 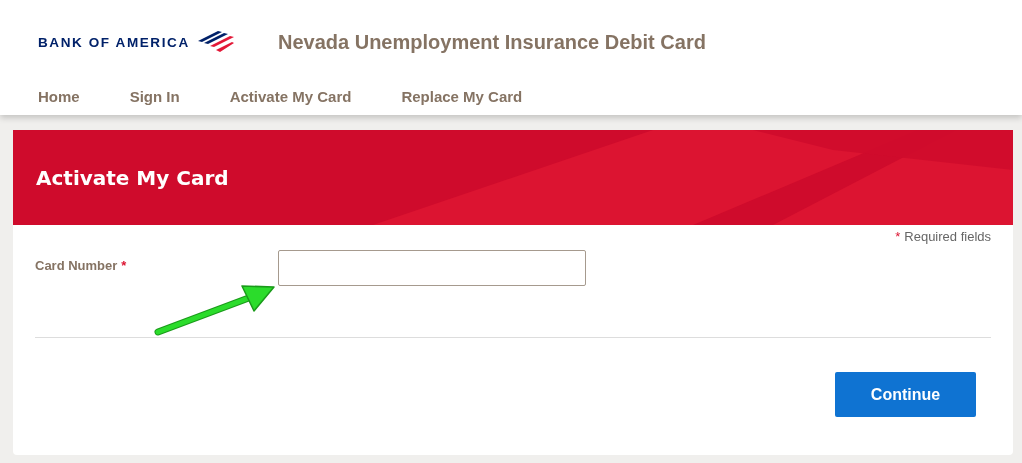 I want to click on card-number-field, so click(x=432, y=268).